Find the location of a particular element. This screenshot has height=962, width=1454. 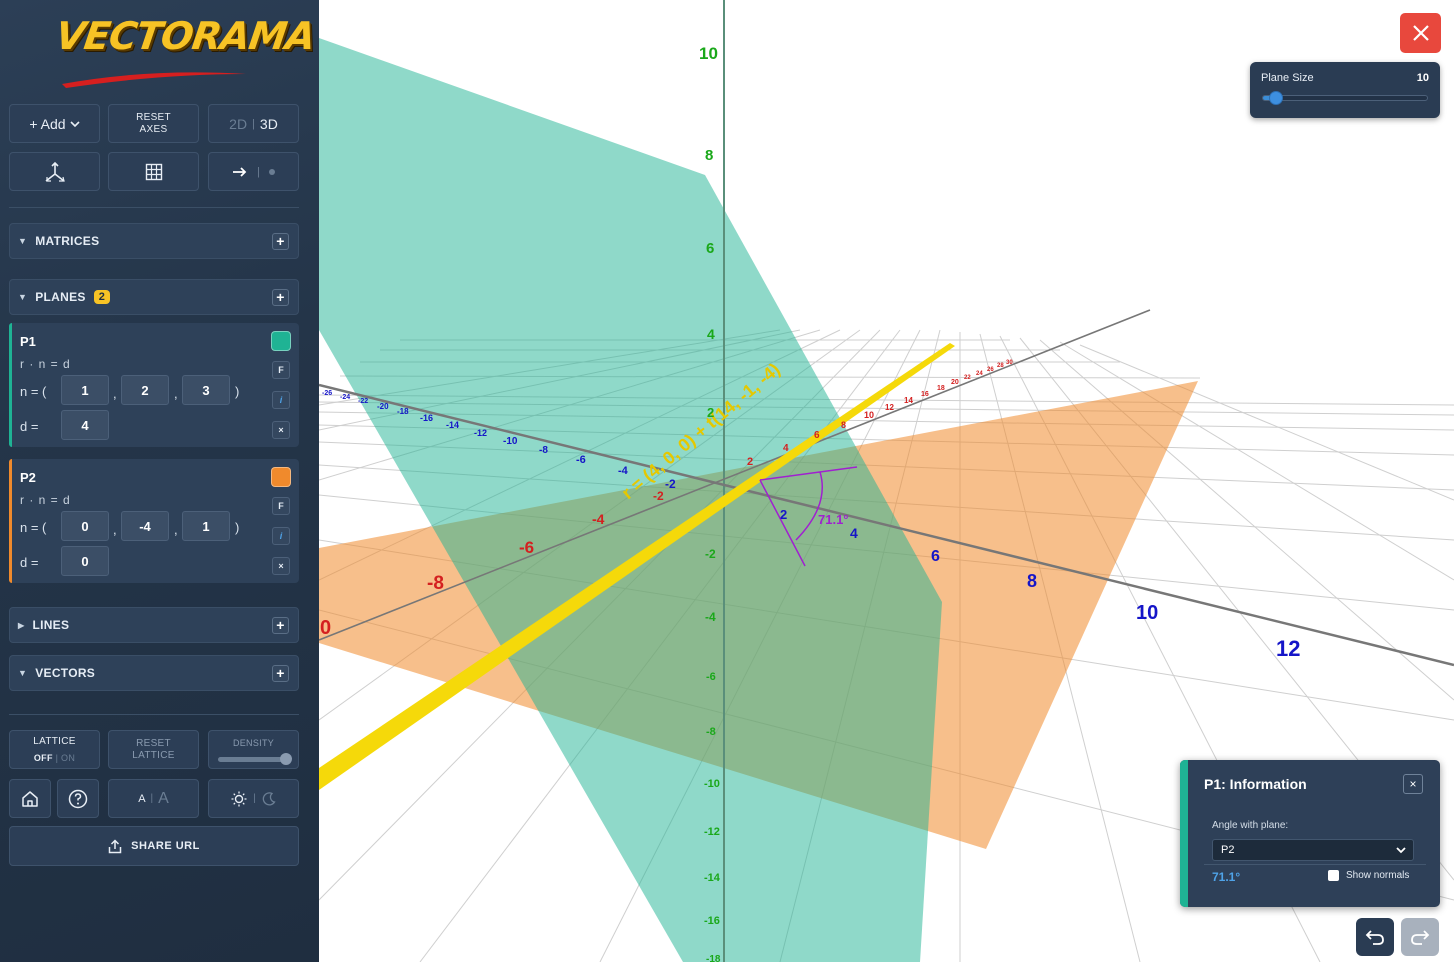

theme-toggle: | is located at coordinates (253, 798).